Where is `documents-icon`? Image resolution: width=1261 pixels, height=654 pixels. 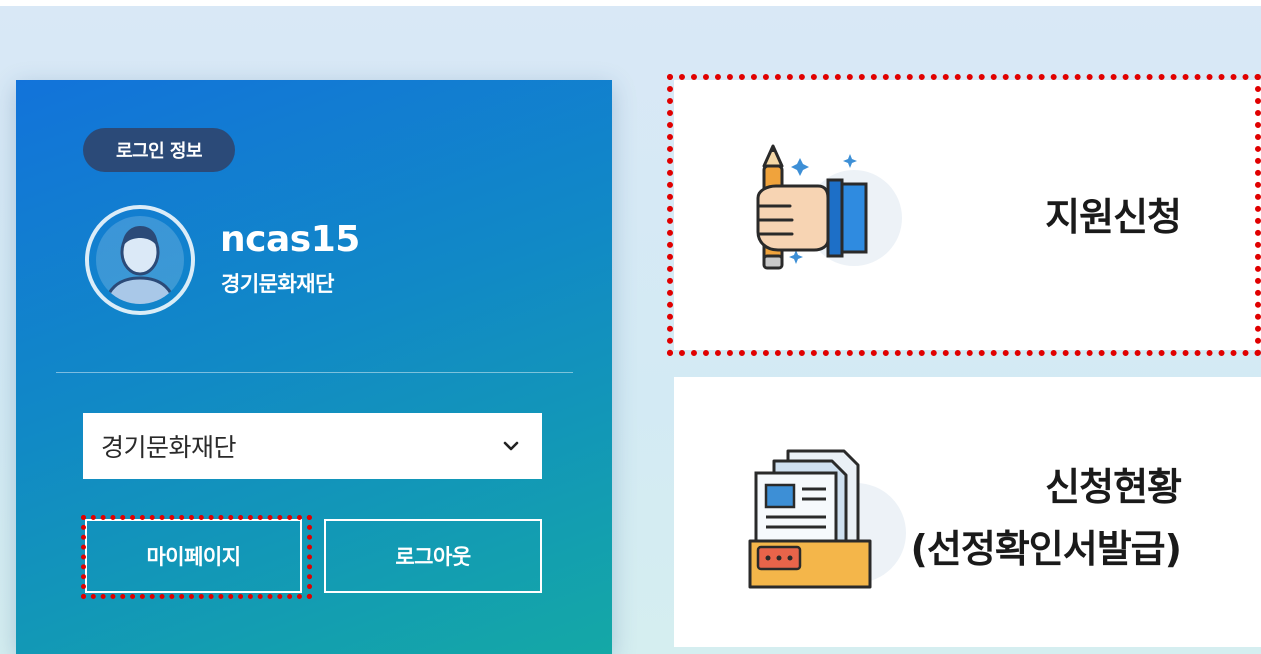
documents-icon is located at coordinates (827, 519).